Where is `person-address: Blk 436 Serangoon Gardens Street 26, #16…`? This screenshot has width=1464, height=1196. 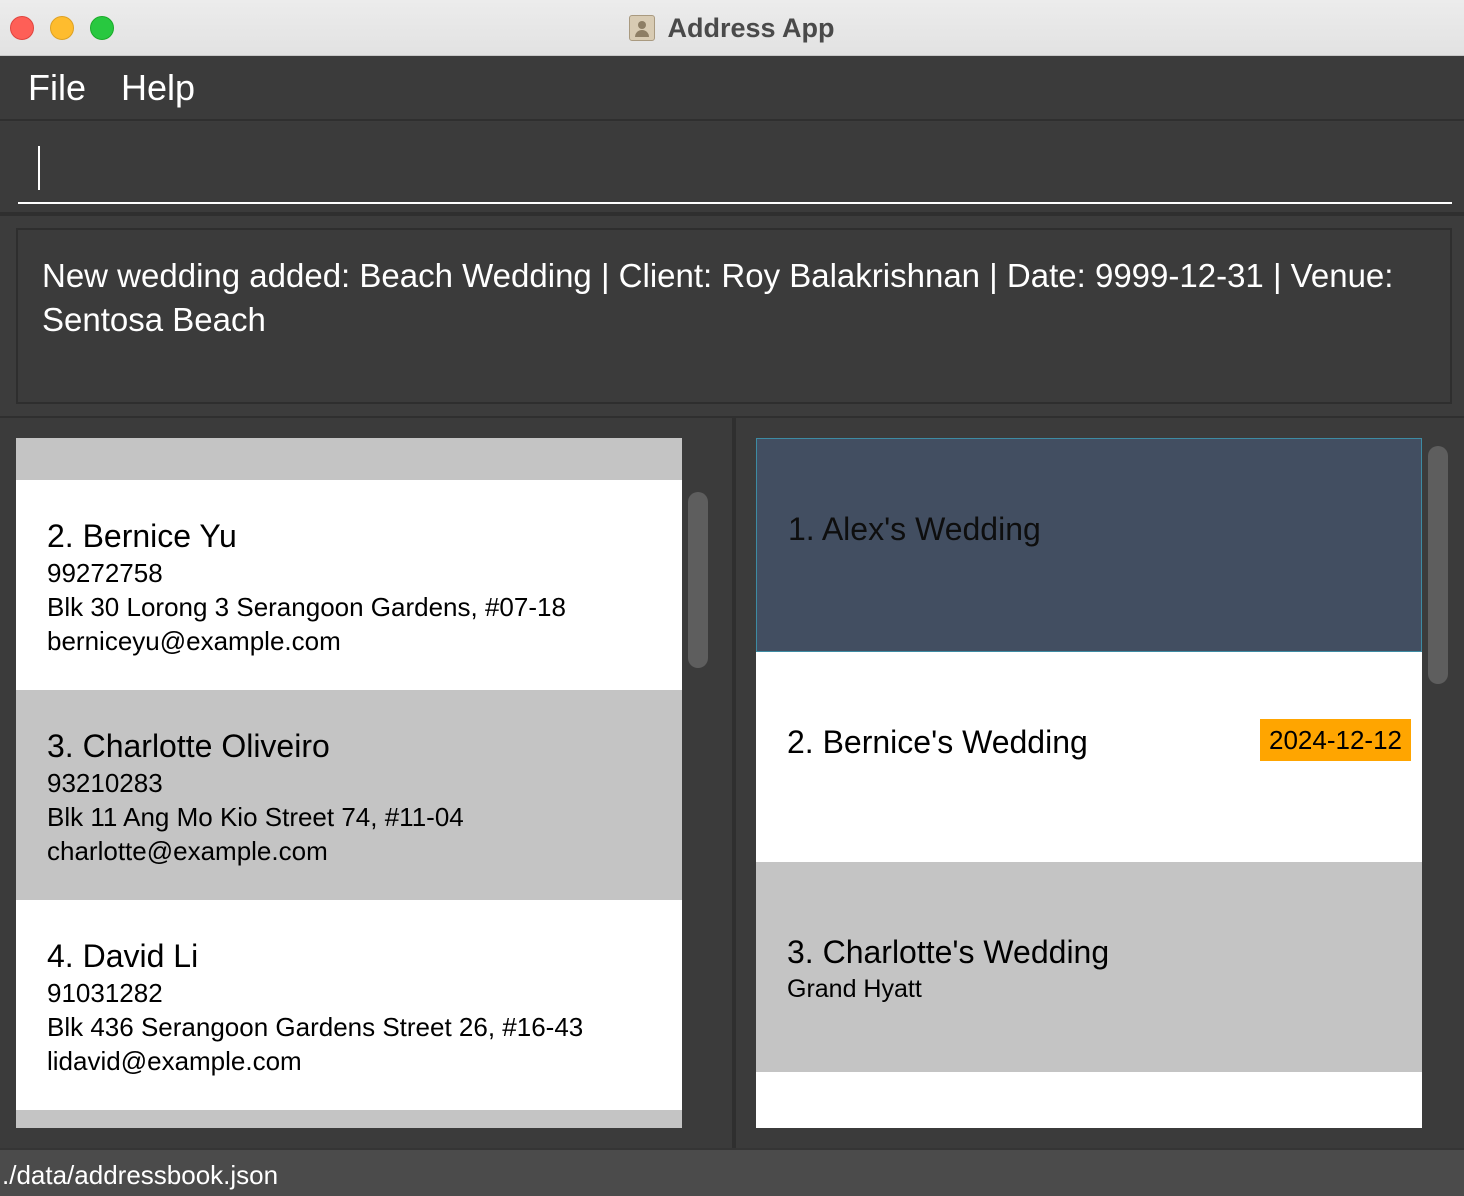 person-address: Blk 436 Serangoon Gardens Street 26, #16… is located at coordinates (315, 1027).